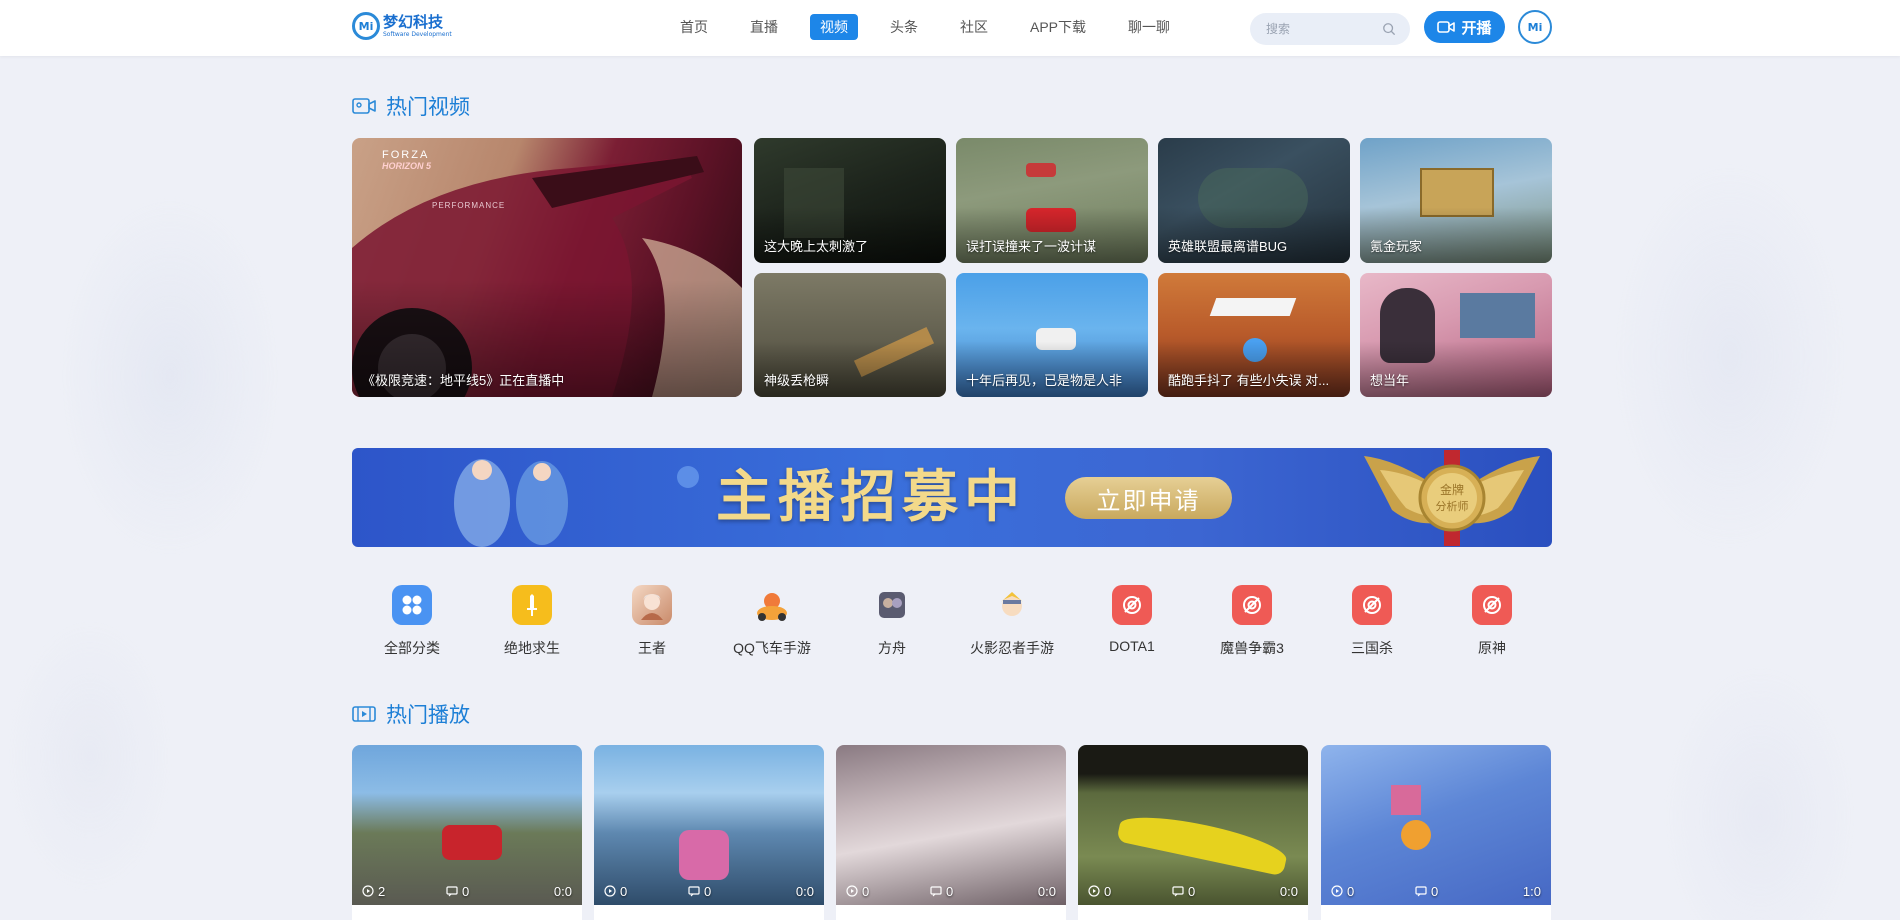 The width and height of the screenshot is (1900, 920). What do you see at coordinates (652, 648) in the screenshot?
I see `category-label: 王者` at bounding box center [652, 648].